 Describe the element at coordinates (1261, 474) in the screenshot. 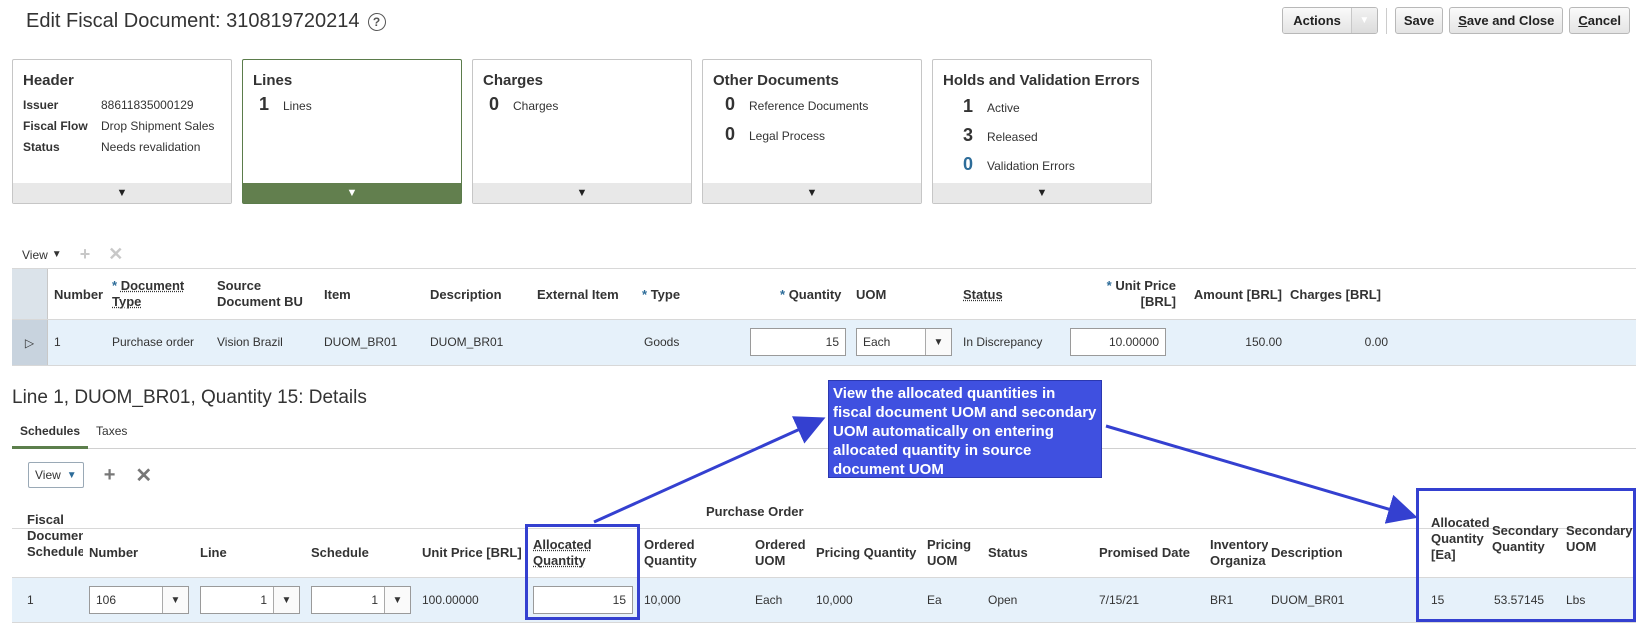

I see `arrow-to-secondary` at that location.